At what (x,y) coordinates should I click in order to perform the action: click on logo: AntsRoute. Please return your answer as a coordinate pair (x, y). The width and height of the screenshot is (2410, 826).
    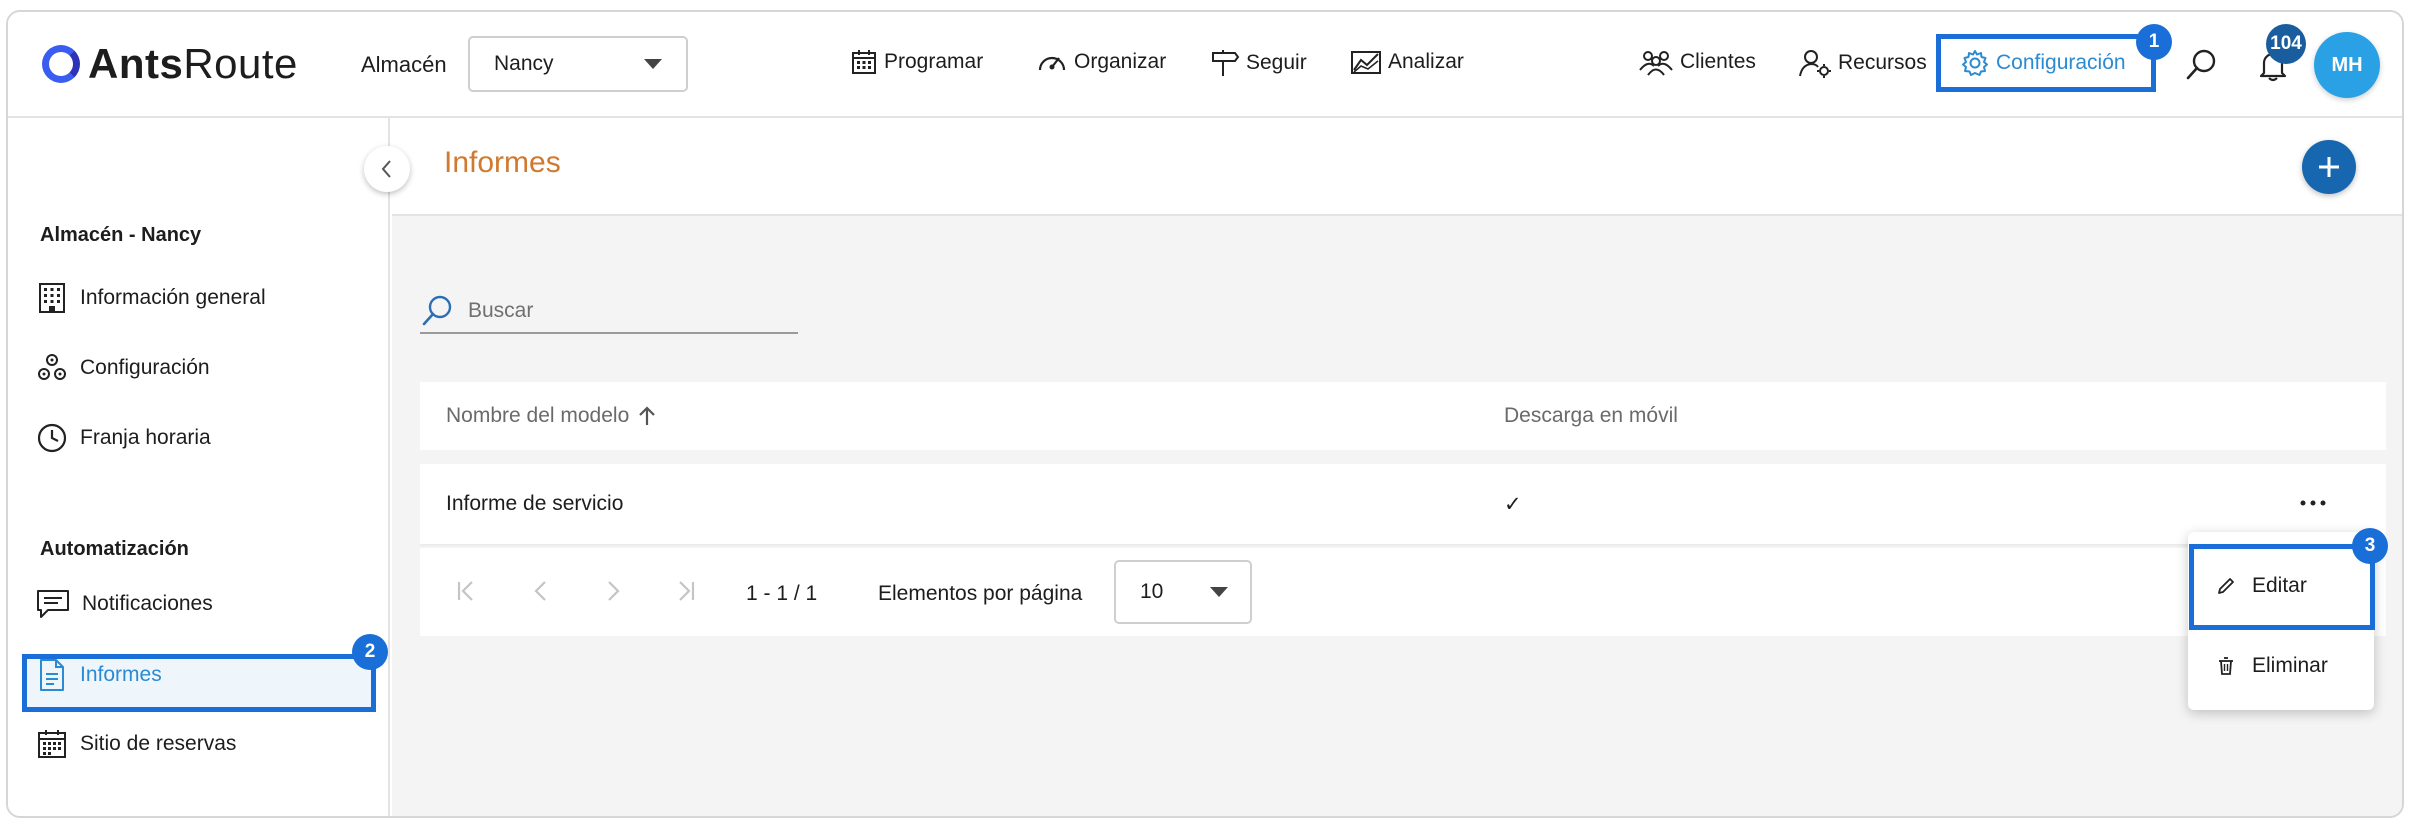
    Looking at the image, I should click on (170, 64).